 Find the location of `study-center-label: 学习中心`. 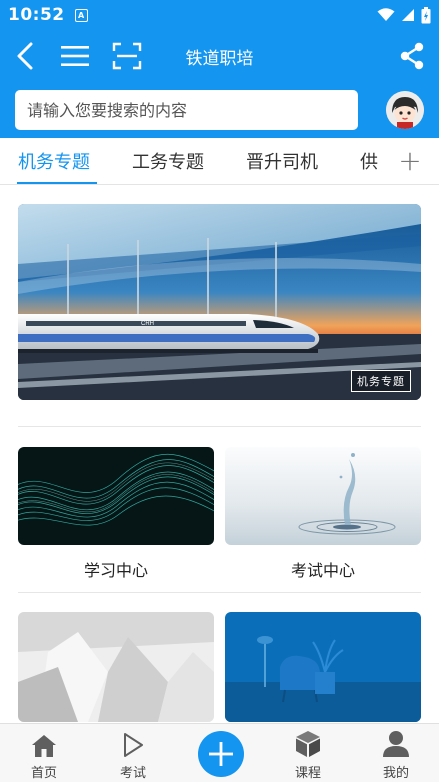

study-center-label: 学习中心 is located at coordinates (115, 570).